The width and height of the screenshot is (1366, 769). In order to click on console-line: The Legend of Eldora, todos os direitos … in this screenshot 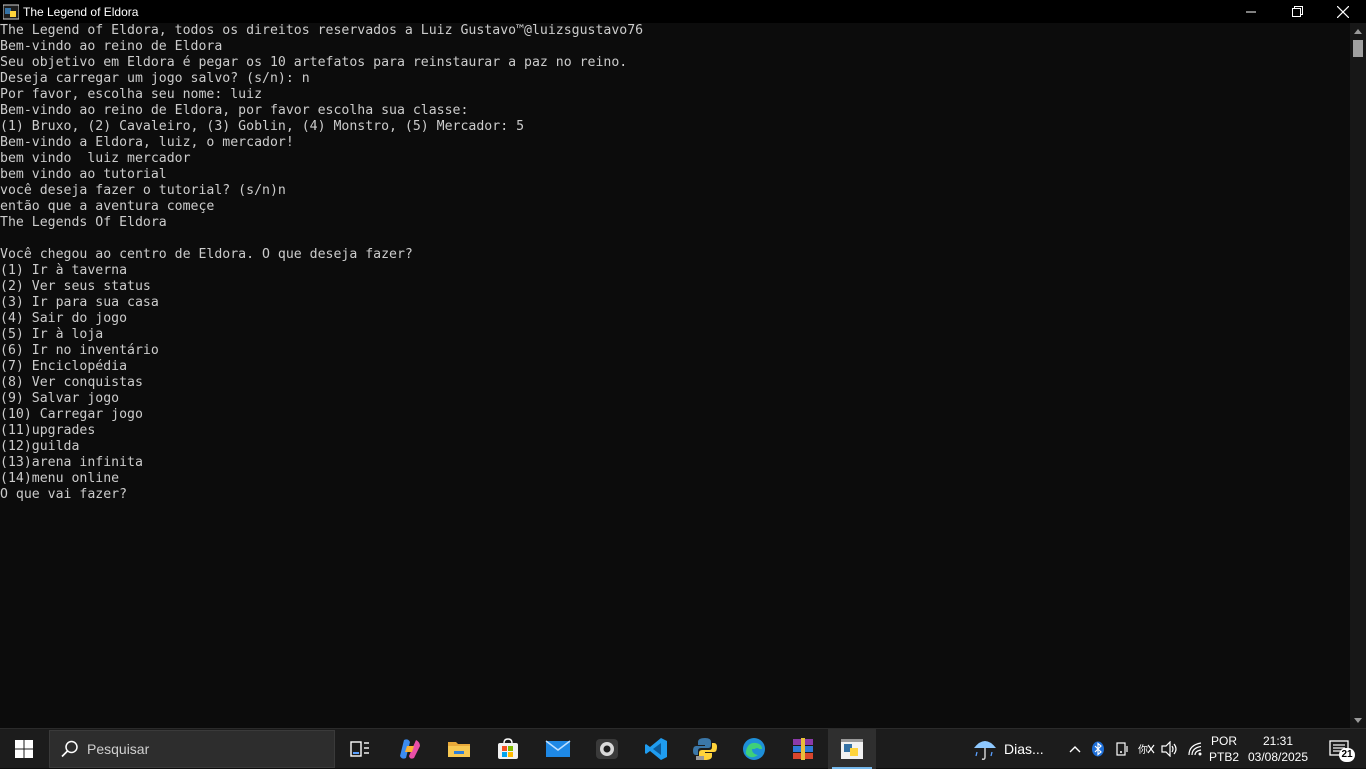, I will do `click(322, 30)`.